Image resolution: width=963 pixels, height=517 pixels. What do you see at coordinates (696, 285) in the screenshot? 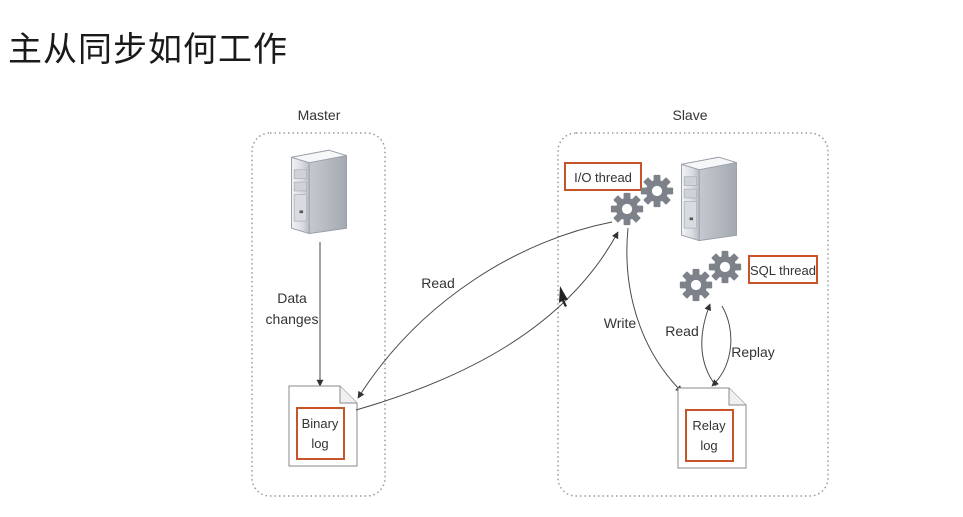
I see `sql-thread-gear-icon-large` at bounding box center [696, 285].